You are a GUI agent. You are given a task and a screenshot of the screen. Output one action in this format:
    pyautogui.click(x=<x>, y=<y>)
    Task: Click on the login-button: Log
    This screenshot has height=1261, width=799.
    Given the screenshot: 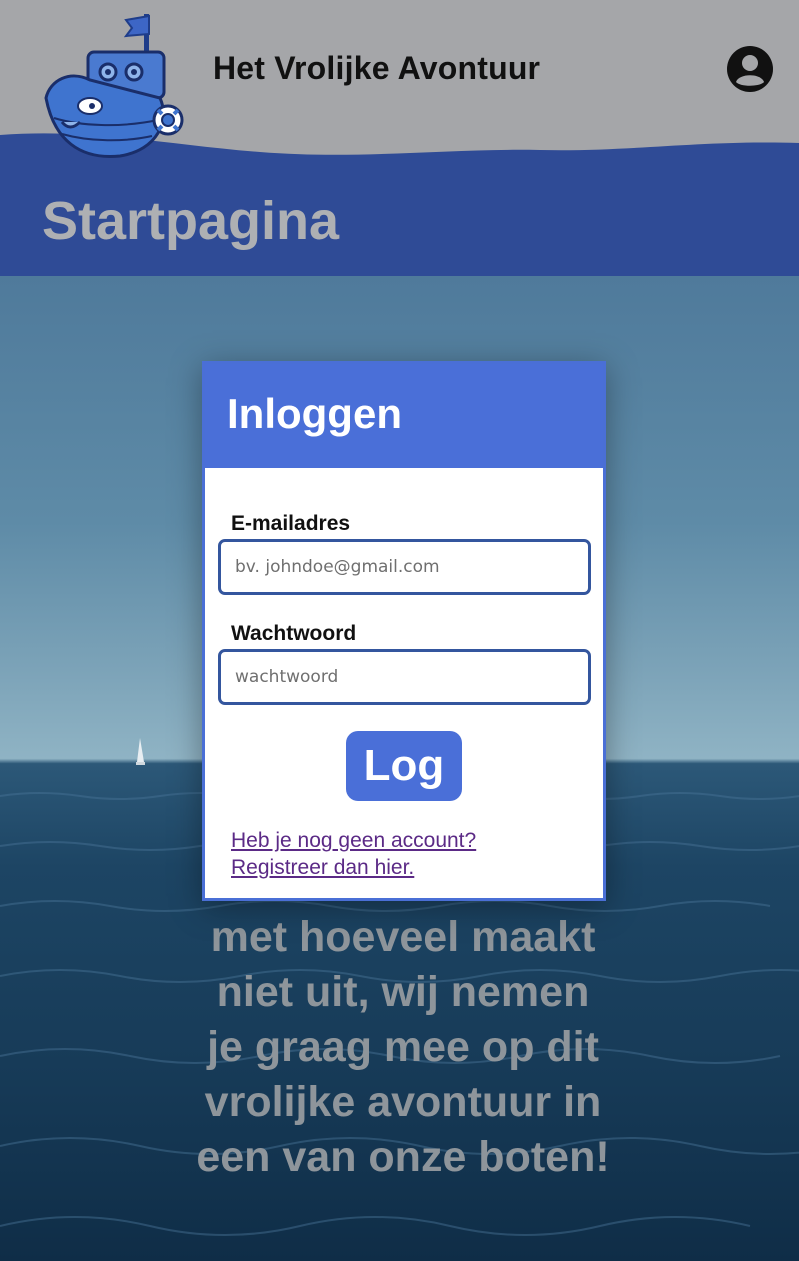 What is the action you would take?
    pyautogui.click(x=404, y=766)
    